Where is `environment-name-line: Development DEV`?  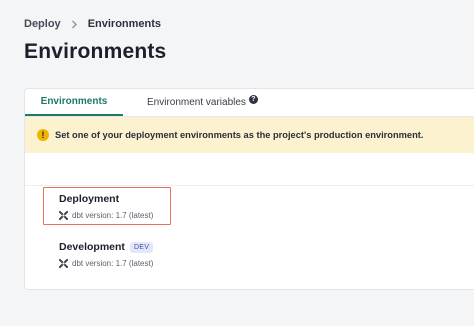 environment-name-line: Development DEV is located at coordinates (106, 247).